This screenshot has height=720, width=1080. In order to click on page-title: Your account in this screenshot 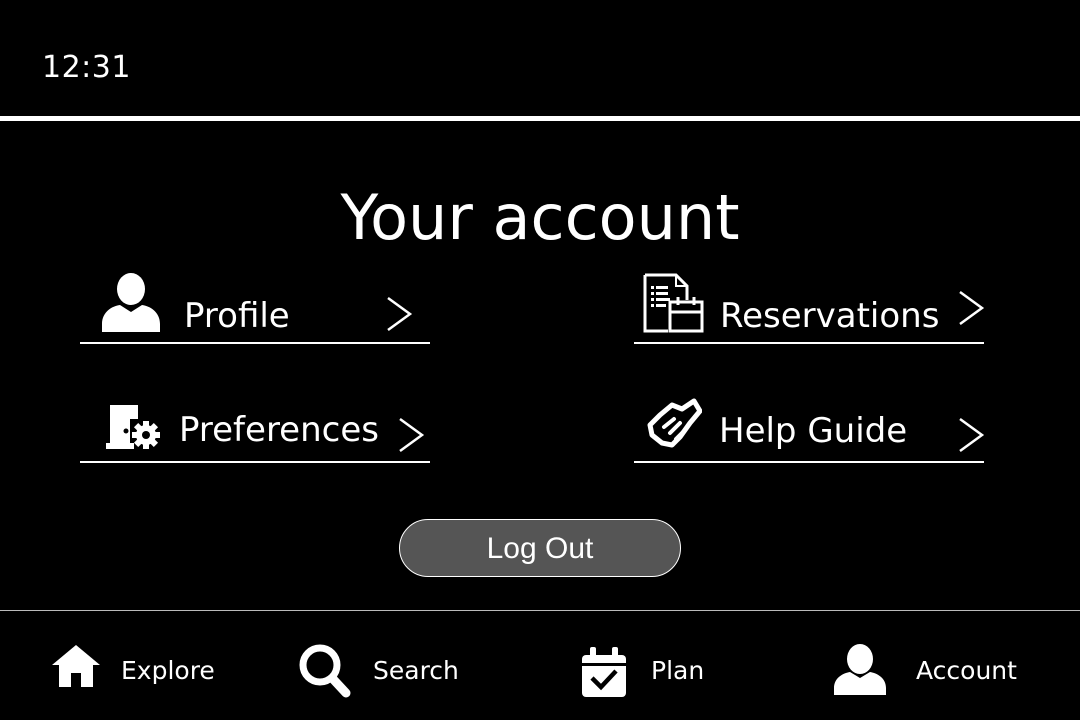, I will do `click(540, 217)`.